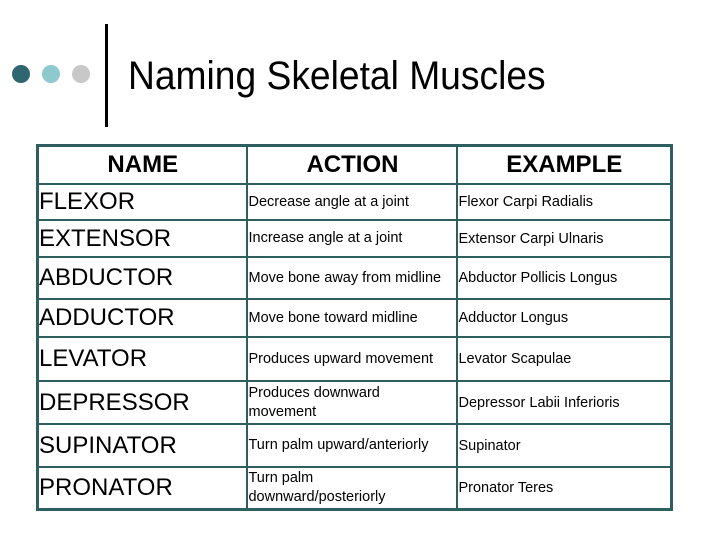 This screenshot has width=720, height=540. Describe the element at coordinates (51, 74) in the screenshot. I see `decorative-dot-light-teal` at that location.